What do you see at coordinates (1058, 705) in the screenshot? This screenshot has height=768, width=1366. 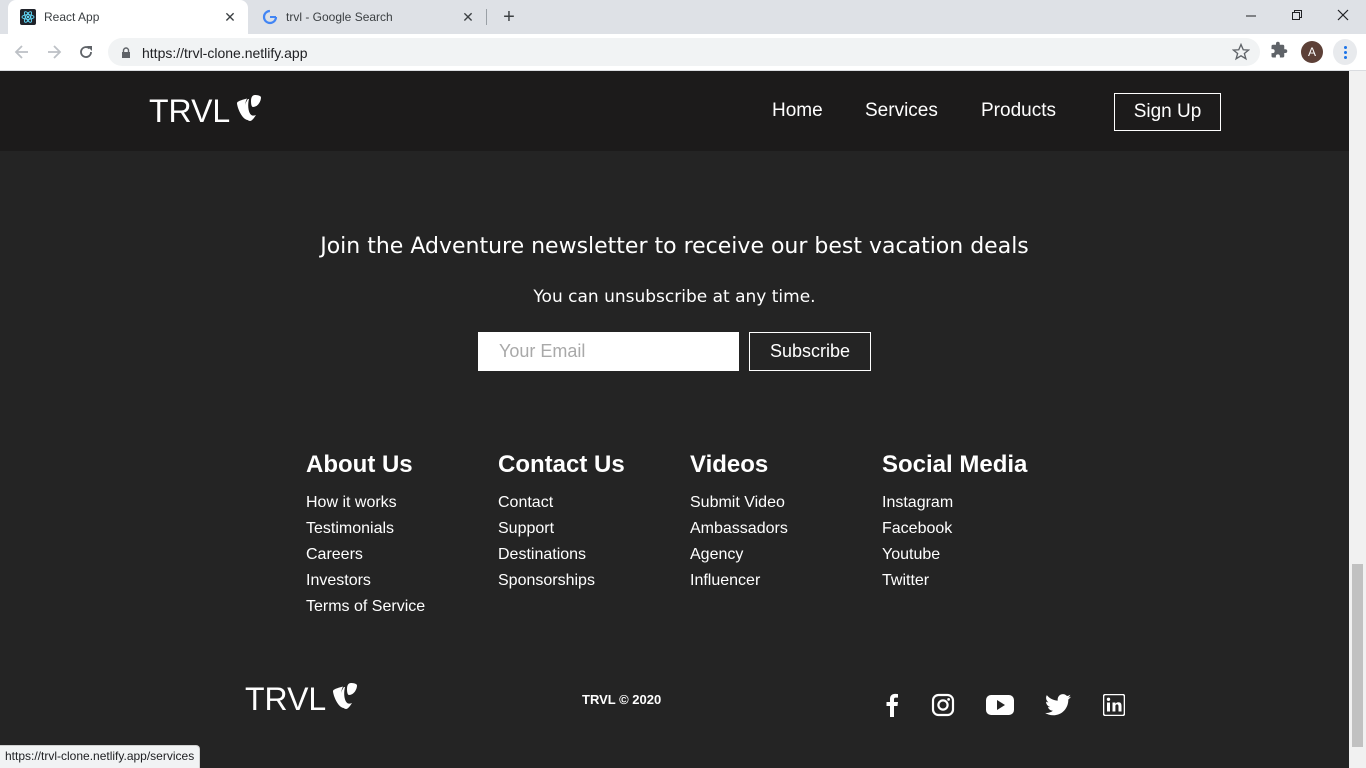 I see `twitter-icon` at bounding box center [1058, 705].